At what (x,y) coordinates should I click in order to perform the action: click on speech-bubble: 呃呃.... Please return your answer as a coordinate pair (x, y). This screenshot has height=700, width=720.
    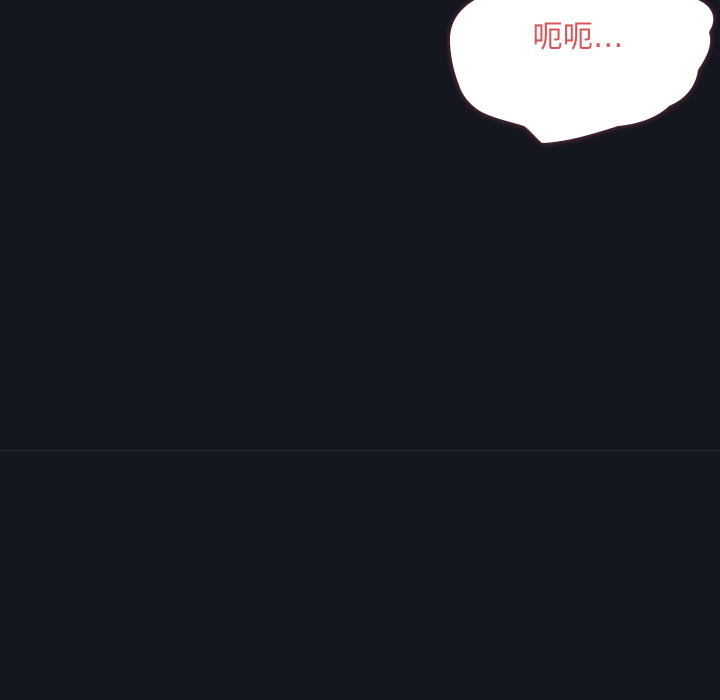
    Looking at the image, I should click on (578, 80).